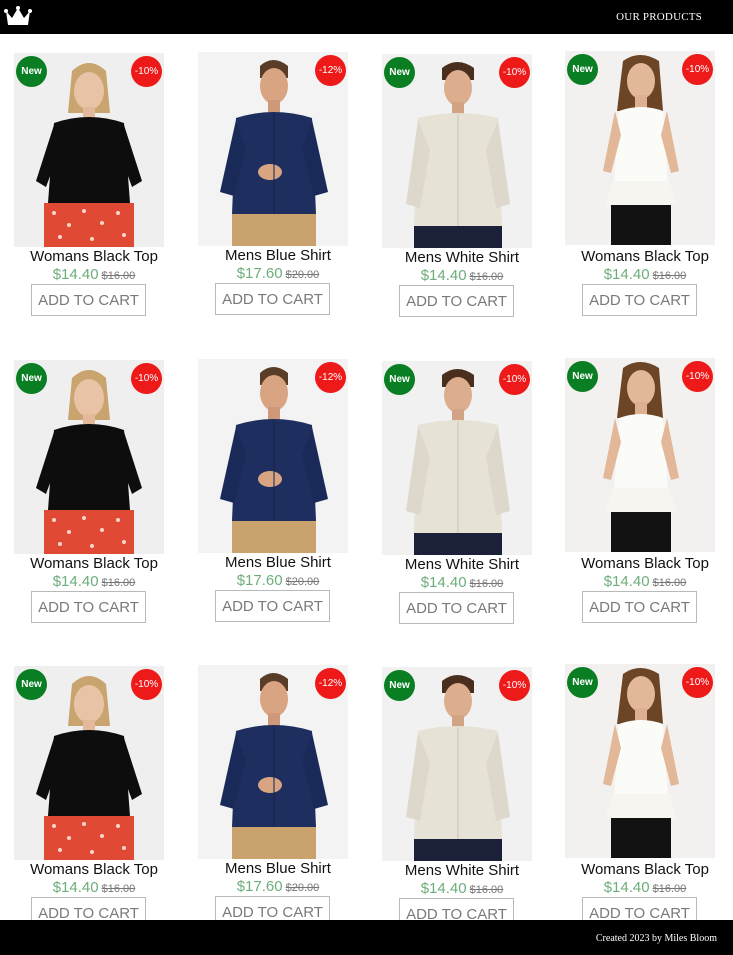 The height and width of the screenshot is (955, 733). What do you see at coordinates (366, 937) in the screenshot?
I see `footer-bar: Created 2023 by Miles Bloom` at bounding box center [366, 937].